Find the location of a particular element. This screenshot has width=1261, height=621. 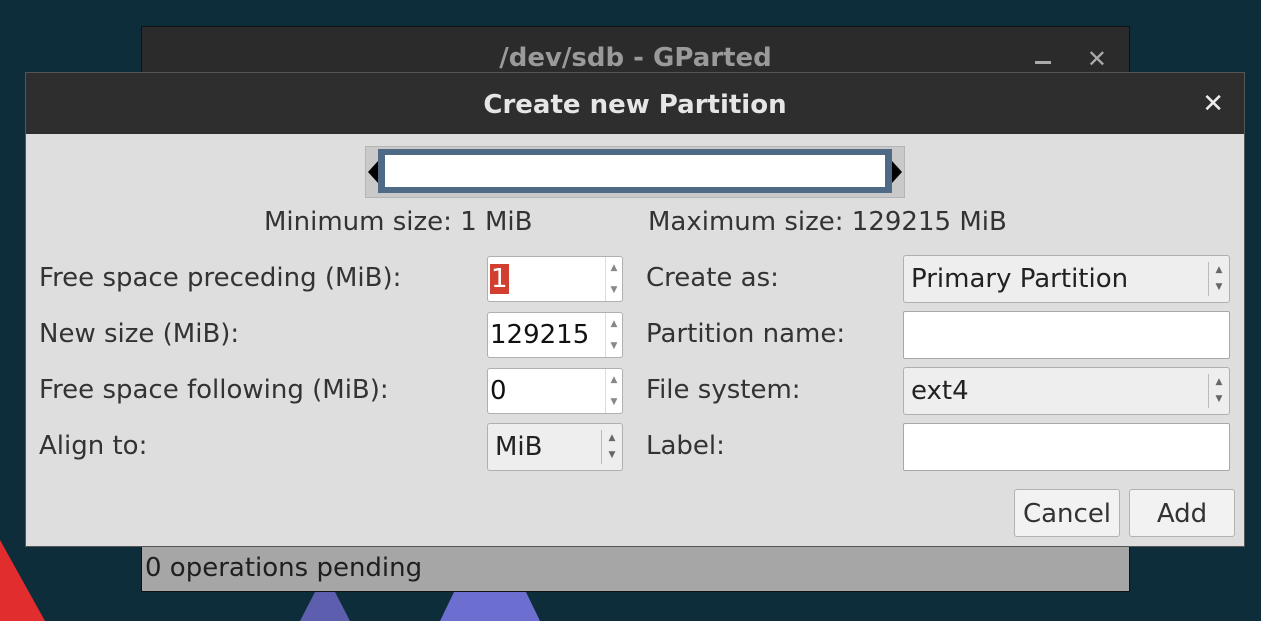

free-space-following-value: 0 is located at coordinates (498, 391).